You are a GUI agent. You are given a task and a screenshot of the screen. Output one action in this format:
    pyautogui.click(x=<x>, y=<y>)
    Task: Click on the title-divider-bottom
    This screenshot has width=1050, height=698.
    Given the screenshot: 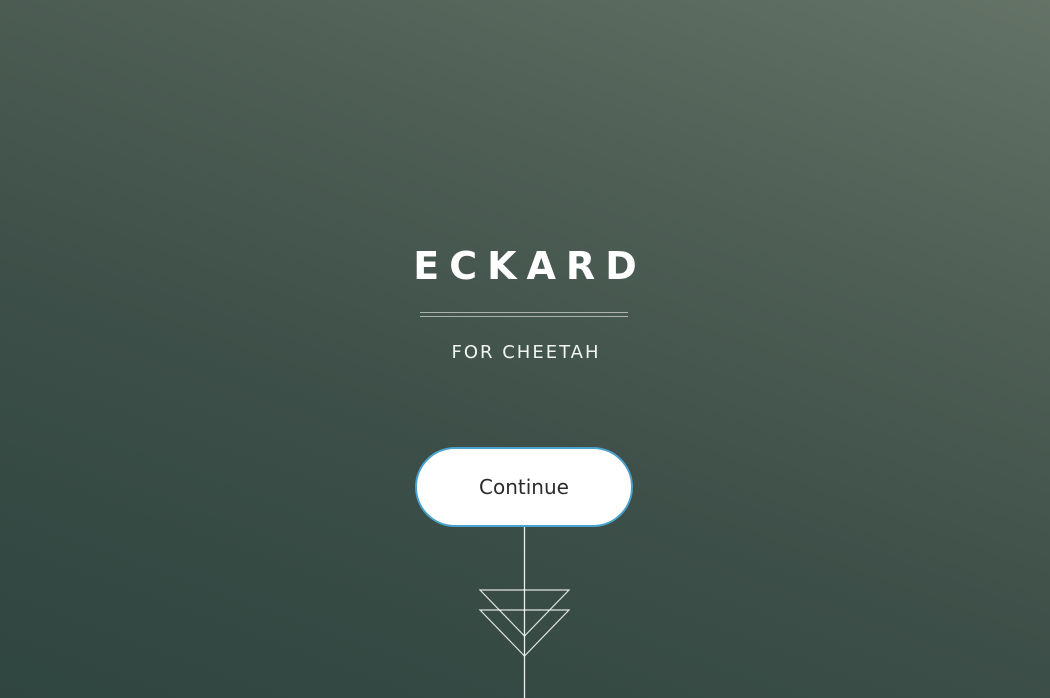 What is the action you would take?
    pyautogui.click(x=524, y=316)
    